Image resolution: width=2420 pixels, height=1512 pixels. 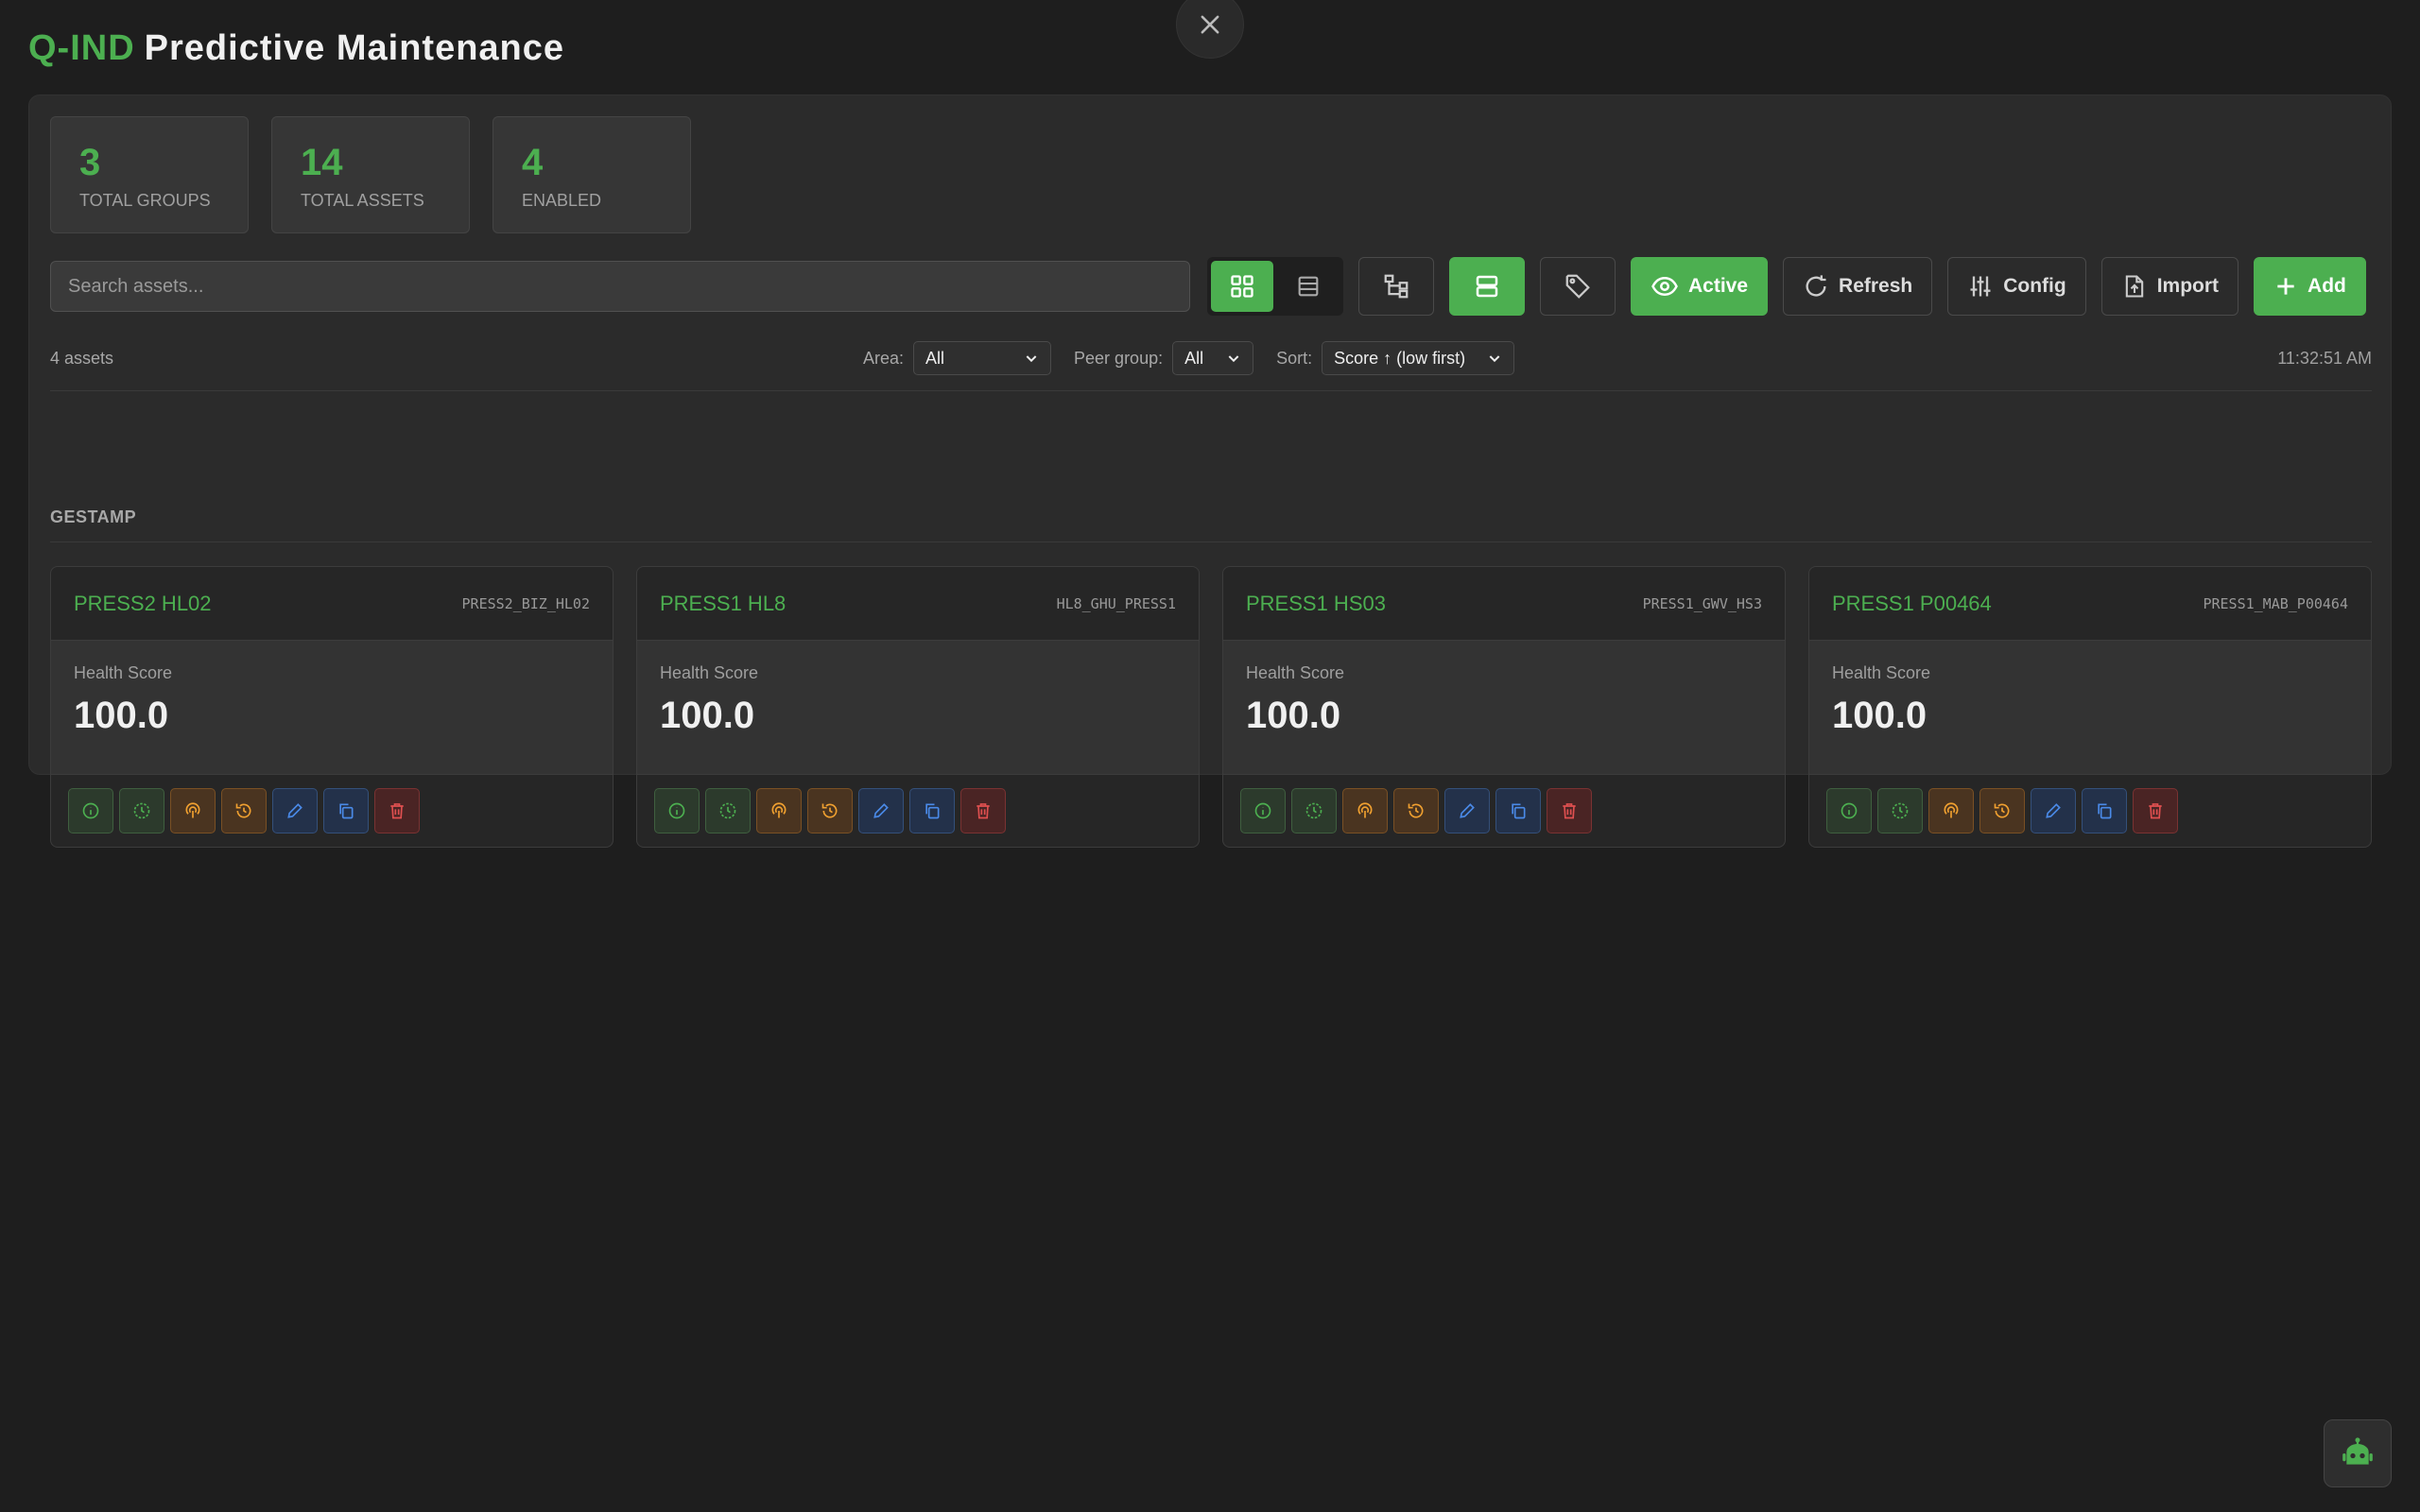 I want to click on sensor-icon, so click(x=778, y=810).